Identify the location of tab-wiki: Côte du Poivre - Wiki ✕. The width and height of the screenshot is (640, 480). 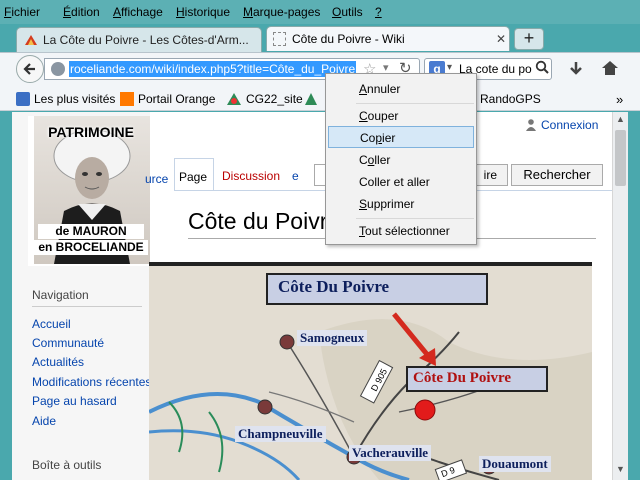
(388, 38).